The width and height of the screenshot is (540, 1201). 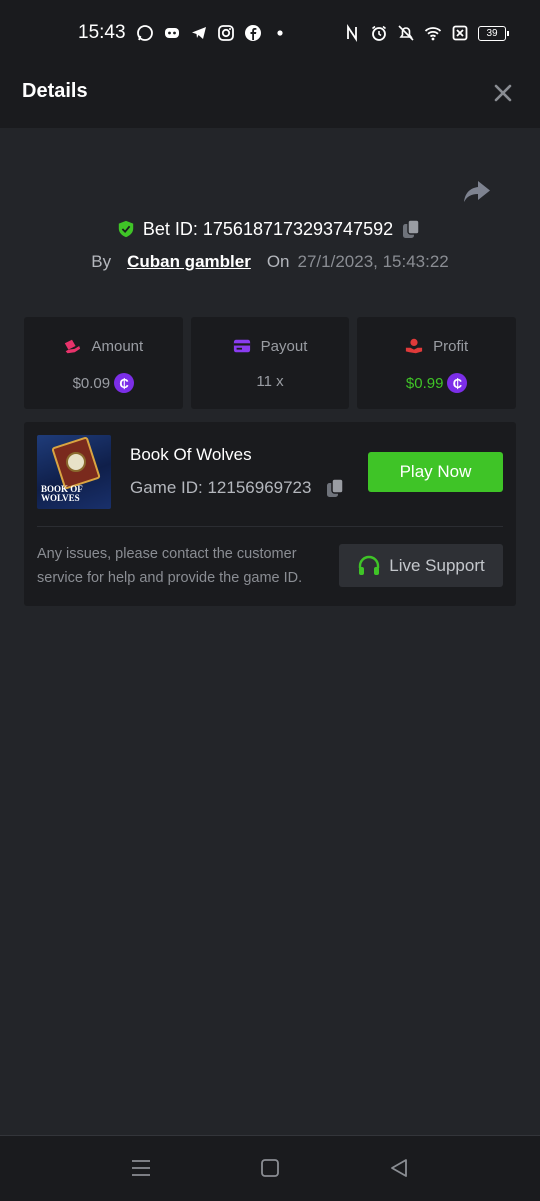 I want to click on status-bar: 15:43 39, so click(x=270, y=28).